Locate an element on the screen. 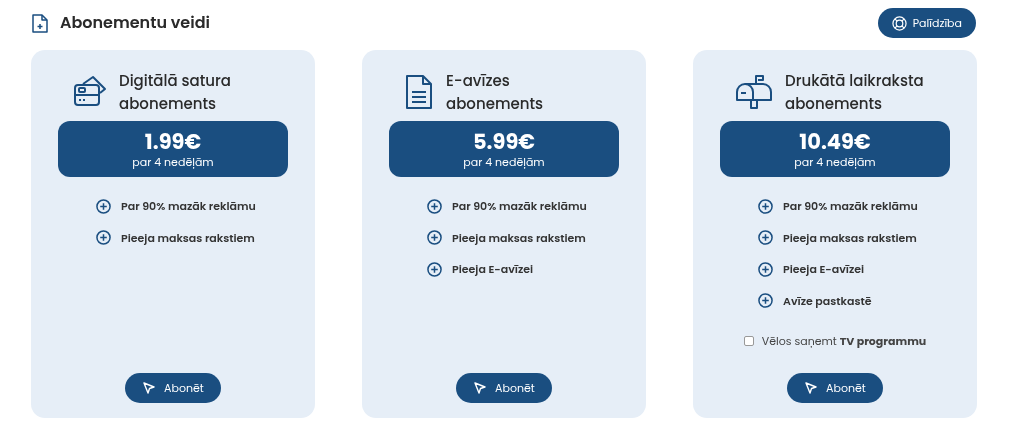 This screenshot has height=424, width=1024. plan-title: Drukātā laikraksta abonements is located at coordinates (855, 92).